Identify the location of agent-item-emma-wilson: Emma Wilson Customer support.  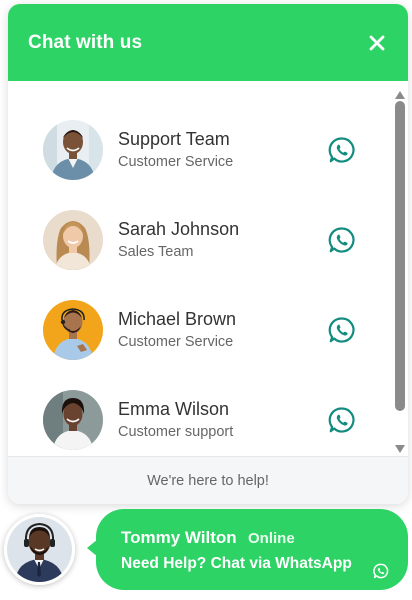
(198, 420).